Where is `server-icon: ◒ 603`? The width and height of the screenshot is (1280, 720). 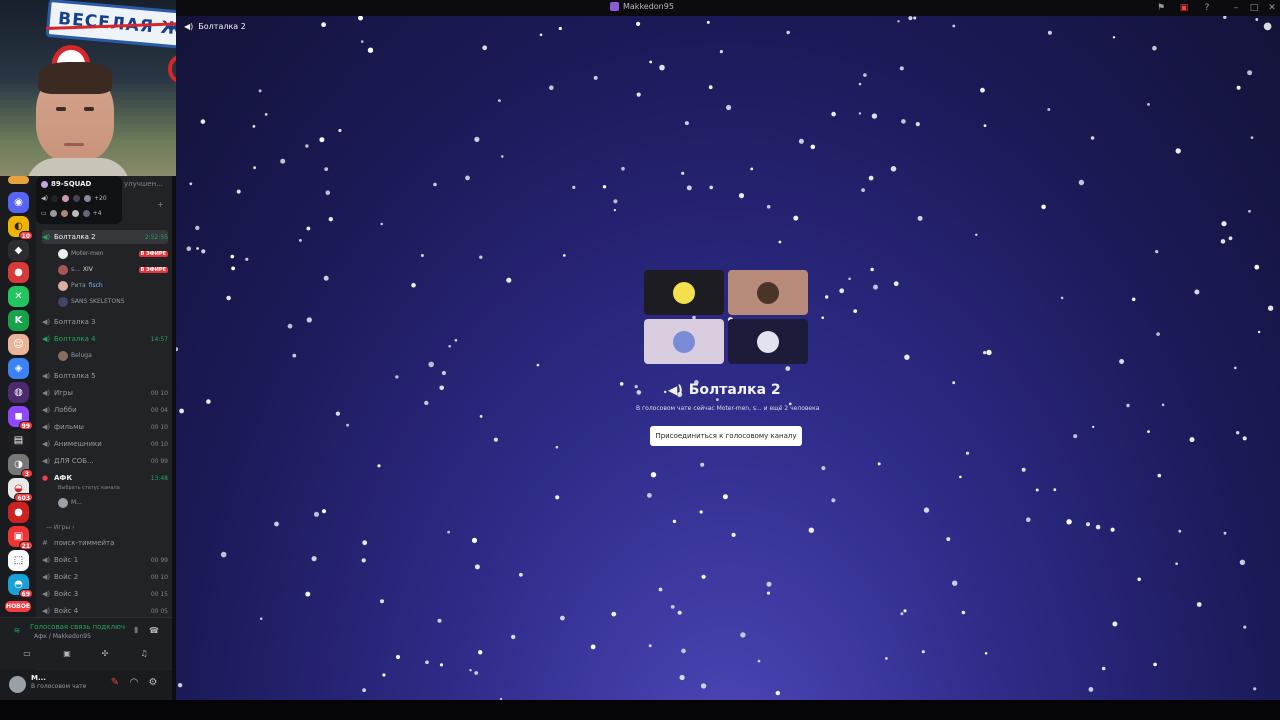 server-icon: ◒ 603 is located at coordinates (20, 490).